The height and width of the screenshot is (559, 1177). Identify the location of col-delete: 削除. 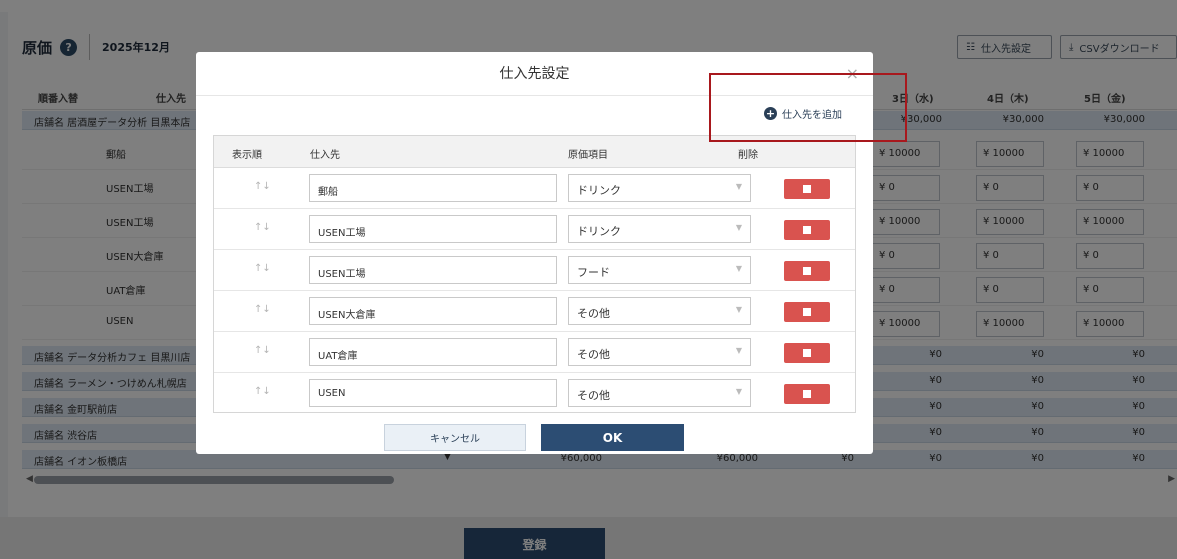
(748, 155).